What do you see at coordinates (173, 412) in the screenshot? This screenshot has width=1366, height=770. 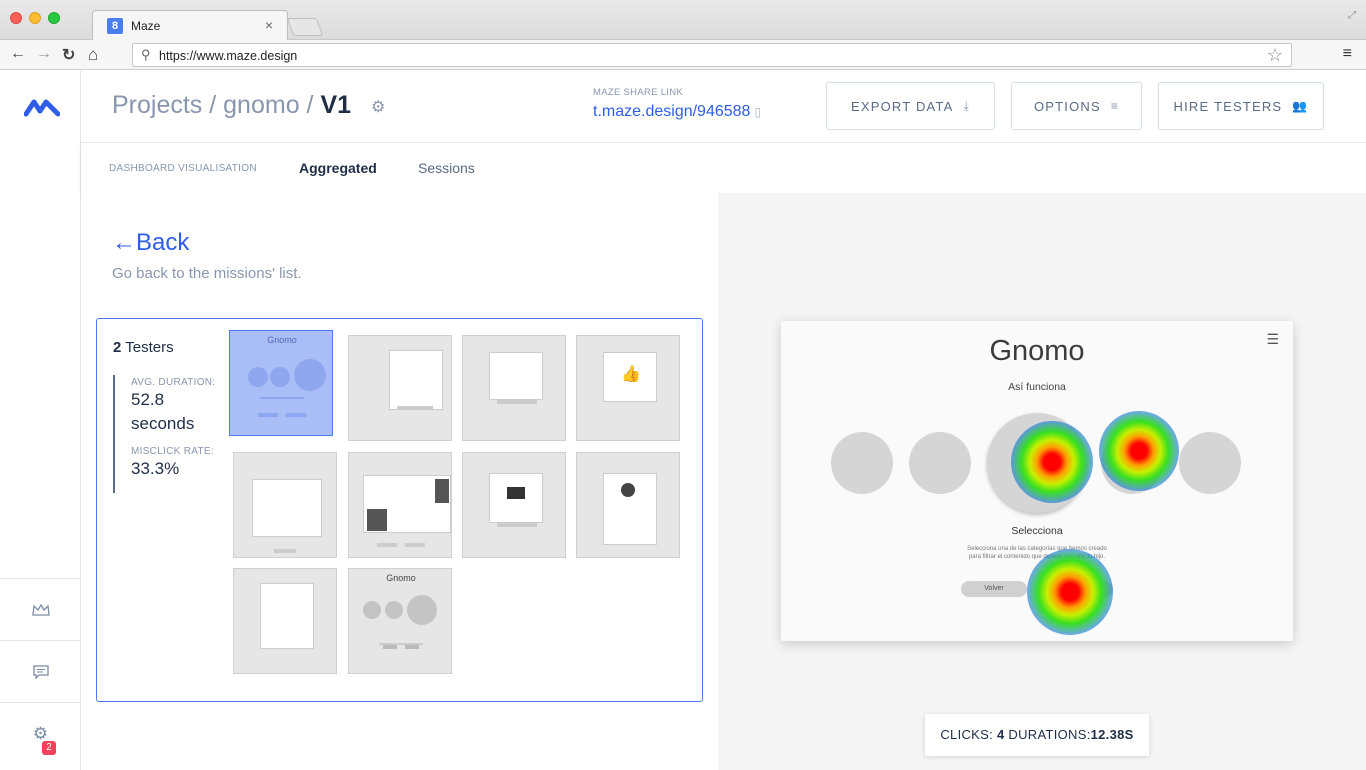 I see `avg-duration-value: 52.8 seconds` at bounding box center [173, 412].